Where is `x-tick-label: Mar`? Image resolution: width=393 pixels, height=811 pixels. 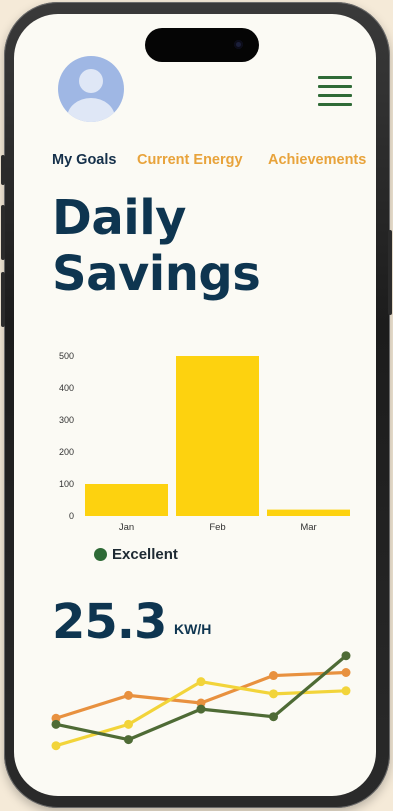
x-tick-label: Mar is located at coordinates (308, 527).